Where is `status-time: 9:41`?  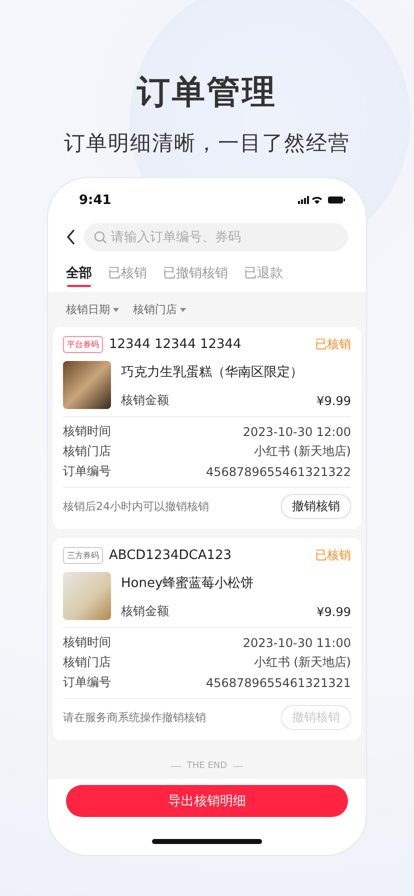
status-time: 9:41 is located at coordinates (95, 200).